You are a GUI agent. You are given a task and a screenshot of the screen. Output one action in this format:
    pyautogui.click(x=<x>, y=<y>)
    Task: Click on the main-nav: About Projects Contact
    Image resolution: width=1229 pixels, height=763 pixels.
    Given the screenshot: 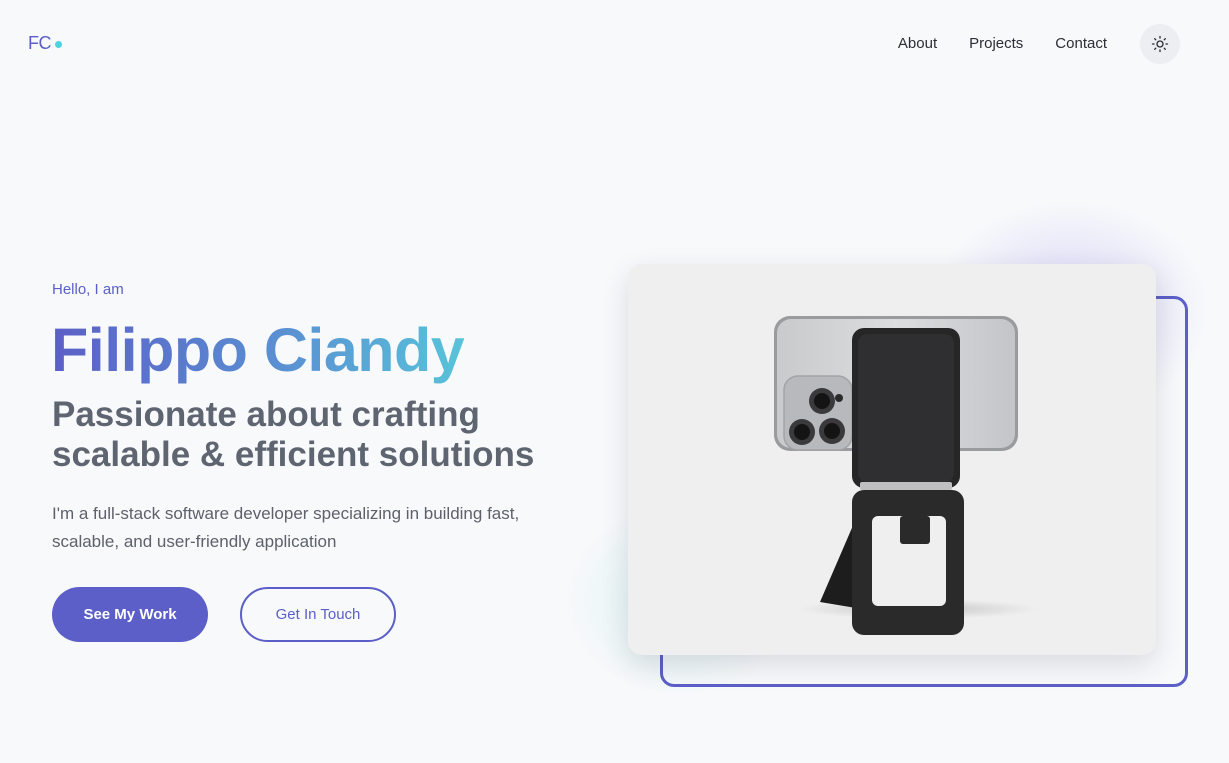 What is the action you would take?
    pyautogui.click(x=1039, y=44)
    